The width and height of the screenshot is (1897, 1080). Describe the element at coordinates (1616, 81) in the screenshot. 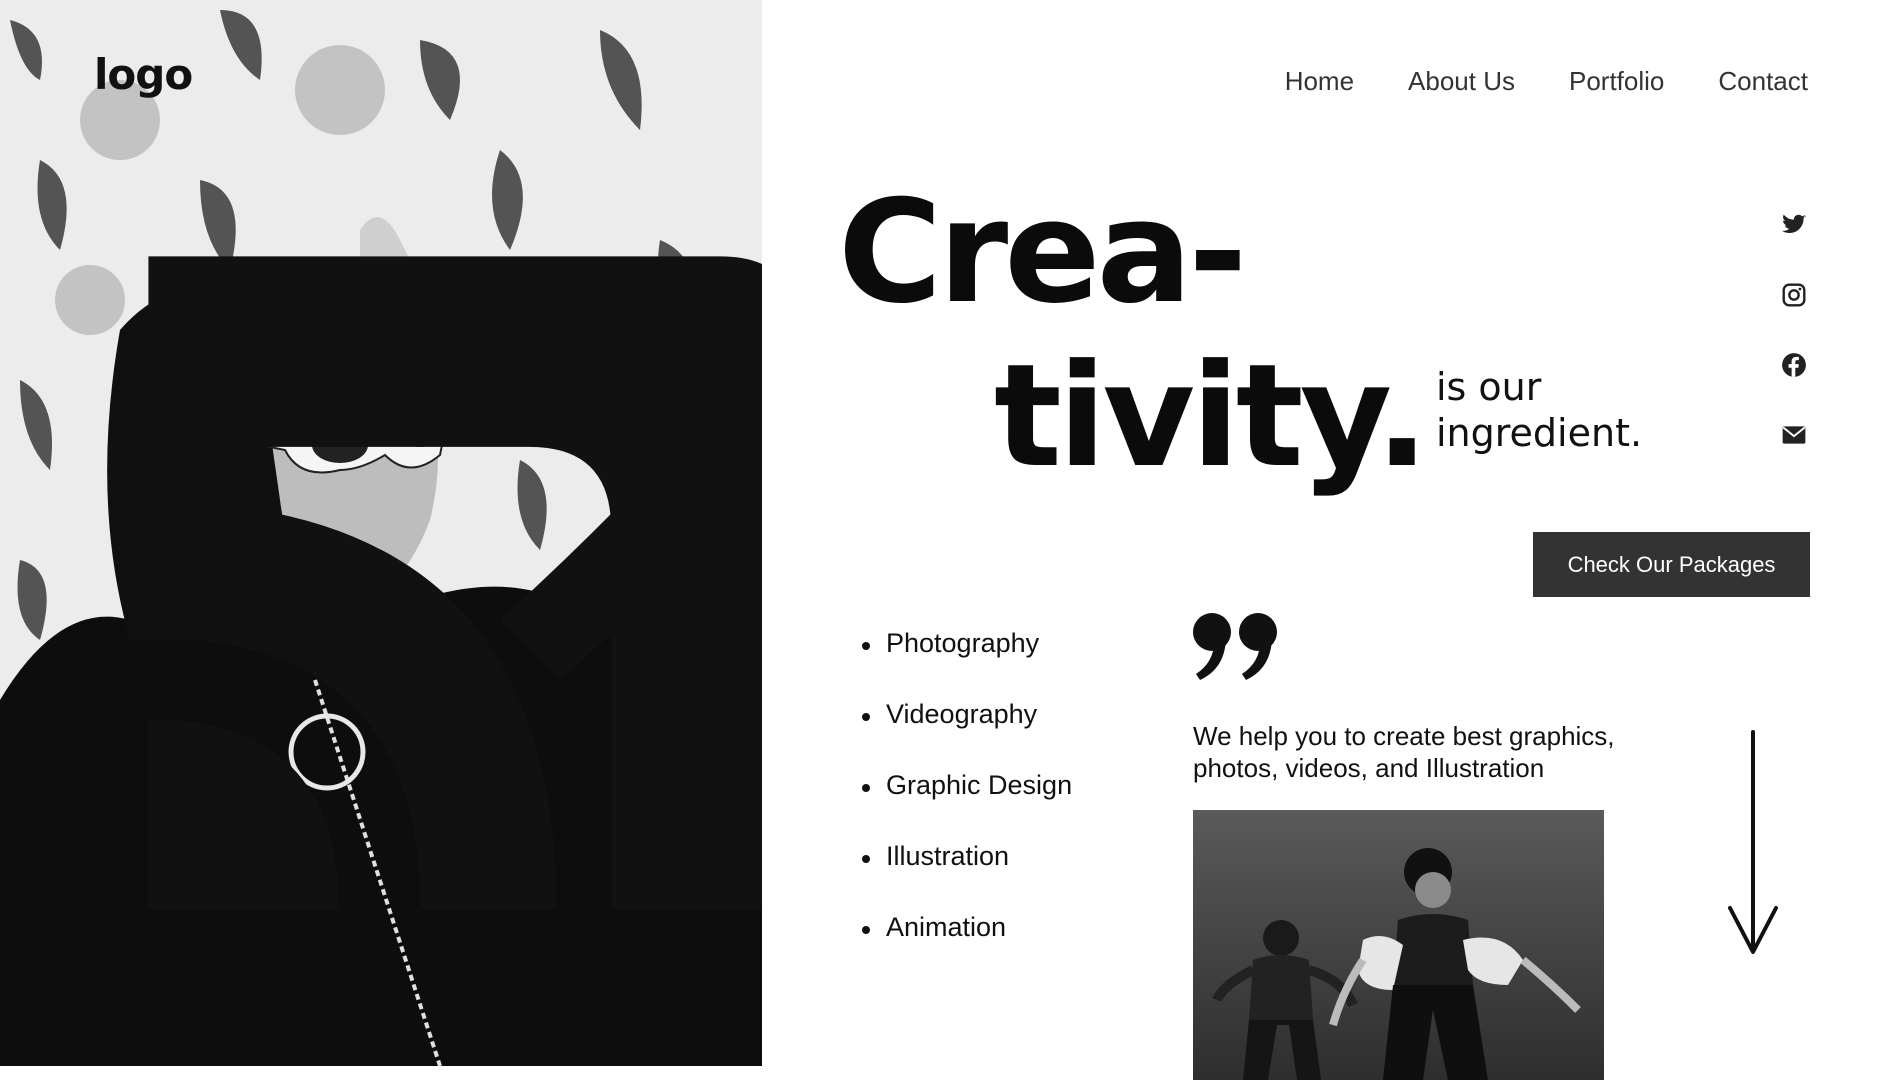

I see `nav-portfolio: Portfolio` at that location.